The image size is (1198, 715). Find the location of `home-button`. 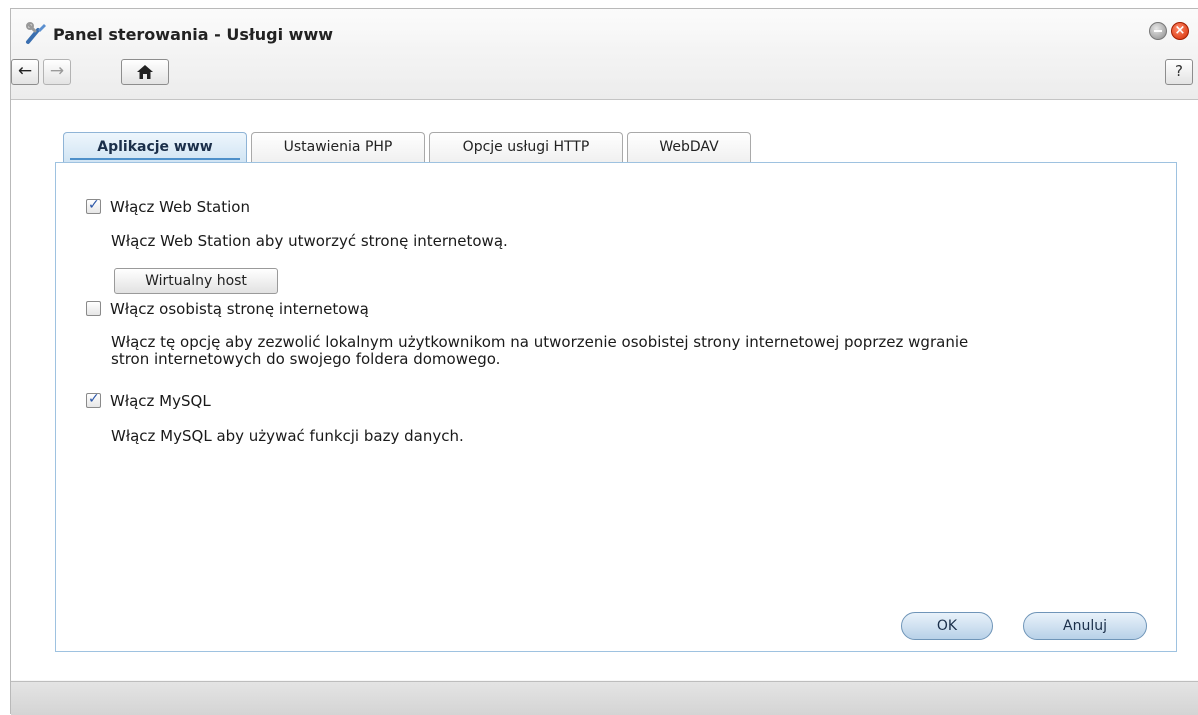

home-button is located at coordinates (145, 72).